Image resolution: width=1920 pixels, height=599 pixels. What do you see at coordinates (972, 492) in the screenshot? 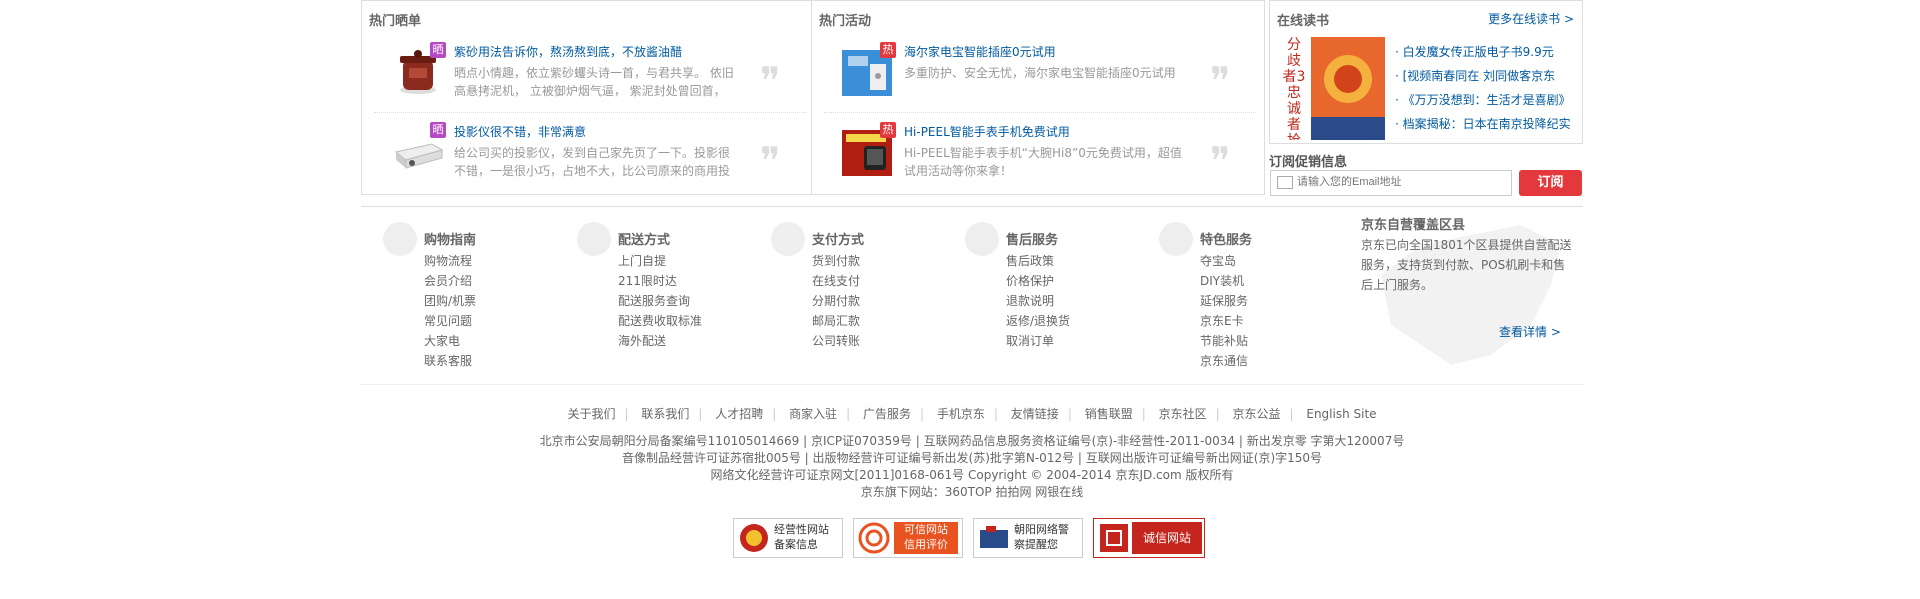
I see `sister-sites-line: 京东旗下网站：360TOP 拍拍网 网银在线` at bounding box center [972, 492].